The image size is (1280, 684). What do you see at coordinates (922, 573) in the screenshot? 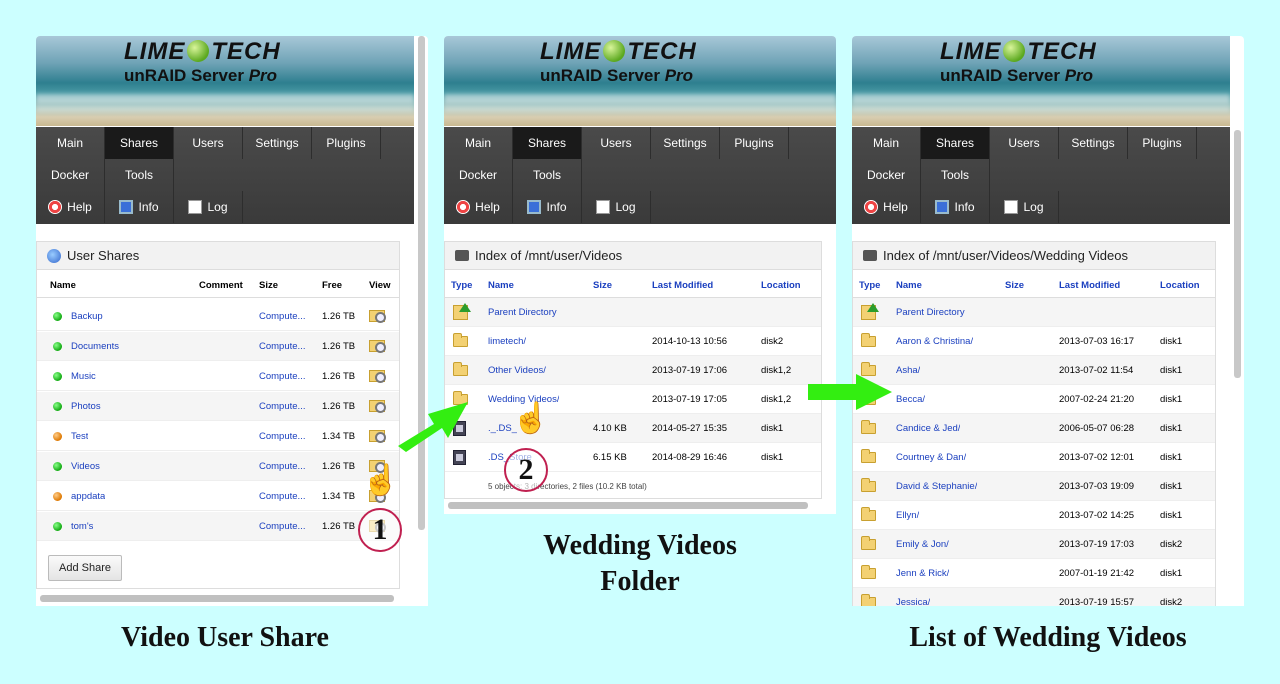
I see `entry-name-link: Jenn & Rick/` at bounding box center [922, 573].